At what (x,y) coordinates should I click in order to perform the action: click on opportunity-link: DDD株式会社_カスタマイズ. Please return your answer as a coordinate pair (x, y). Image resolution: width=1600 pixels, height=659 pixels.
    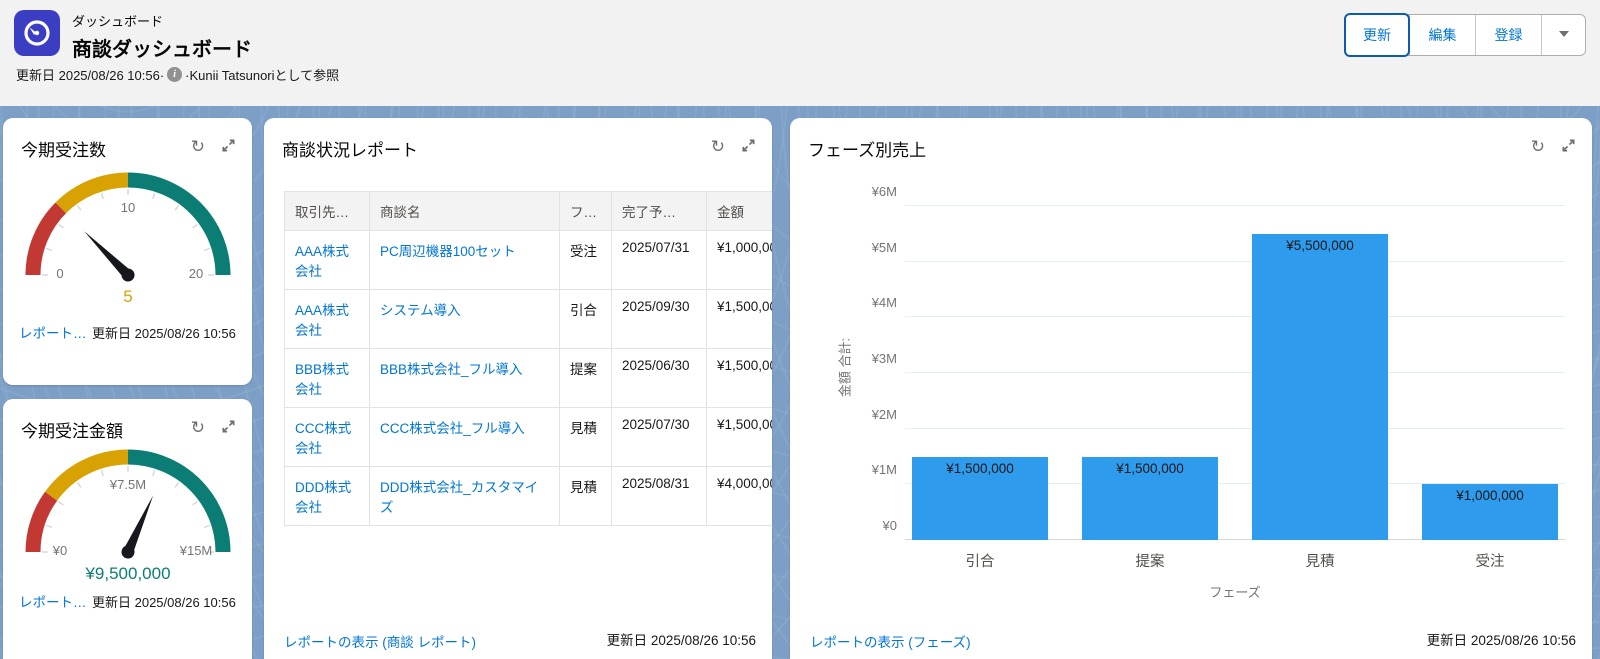
    Looking at the image, I should click on (459, 497).